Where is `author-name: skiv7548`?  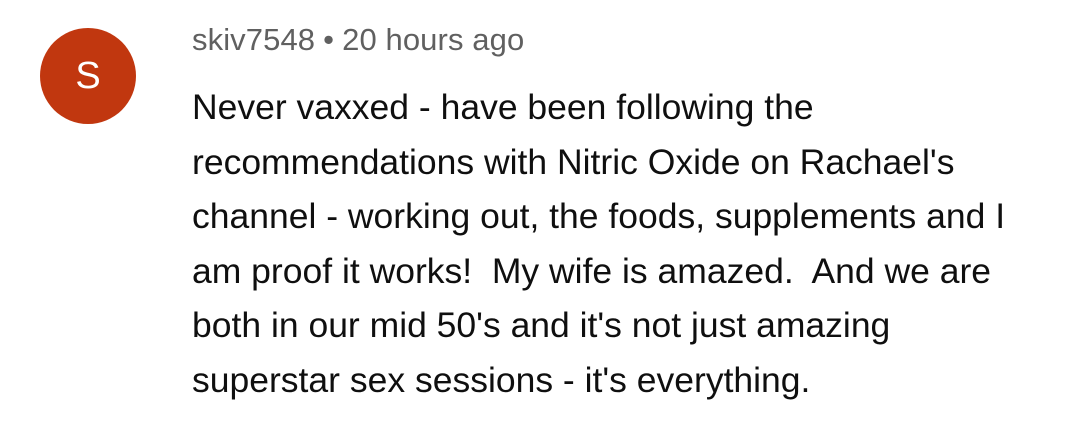
author-name: skiv7548 is located at coordinates (253, 39).